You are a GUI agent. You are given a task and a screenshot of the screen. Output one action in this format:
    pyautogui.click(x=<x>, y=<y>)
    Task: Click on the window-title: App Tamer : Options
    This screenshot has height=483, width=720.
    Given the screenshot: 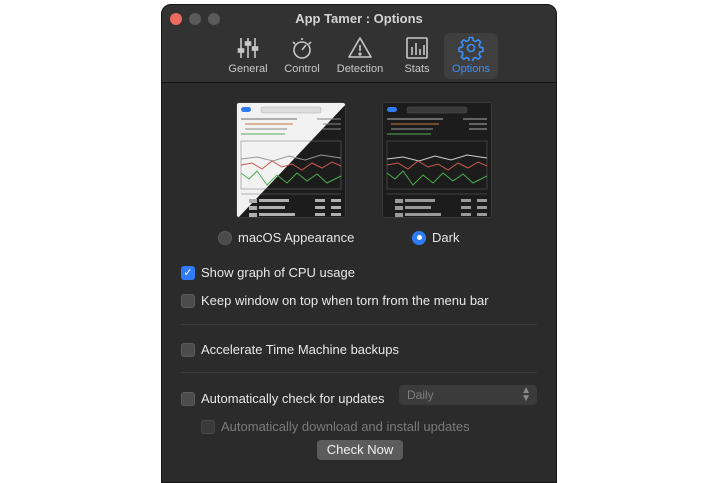 What is the action you would take?
    pyautogui.click(x=359, y=18)
    